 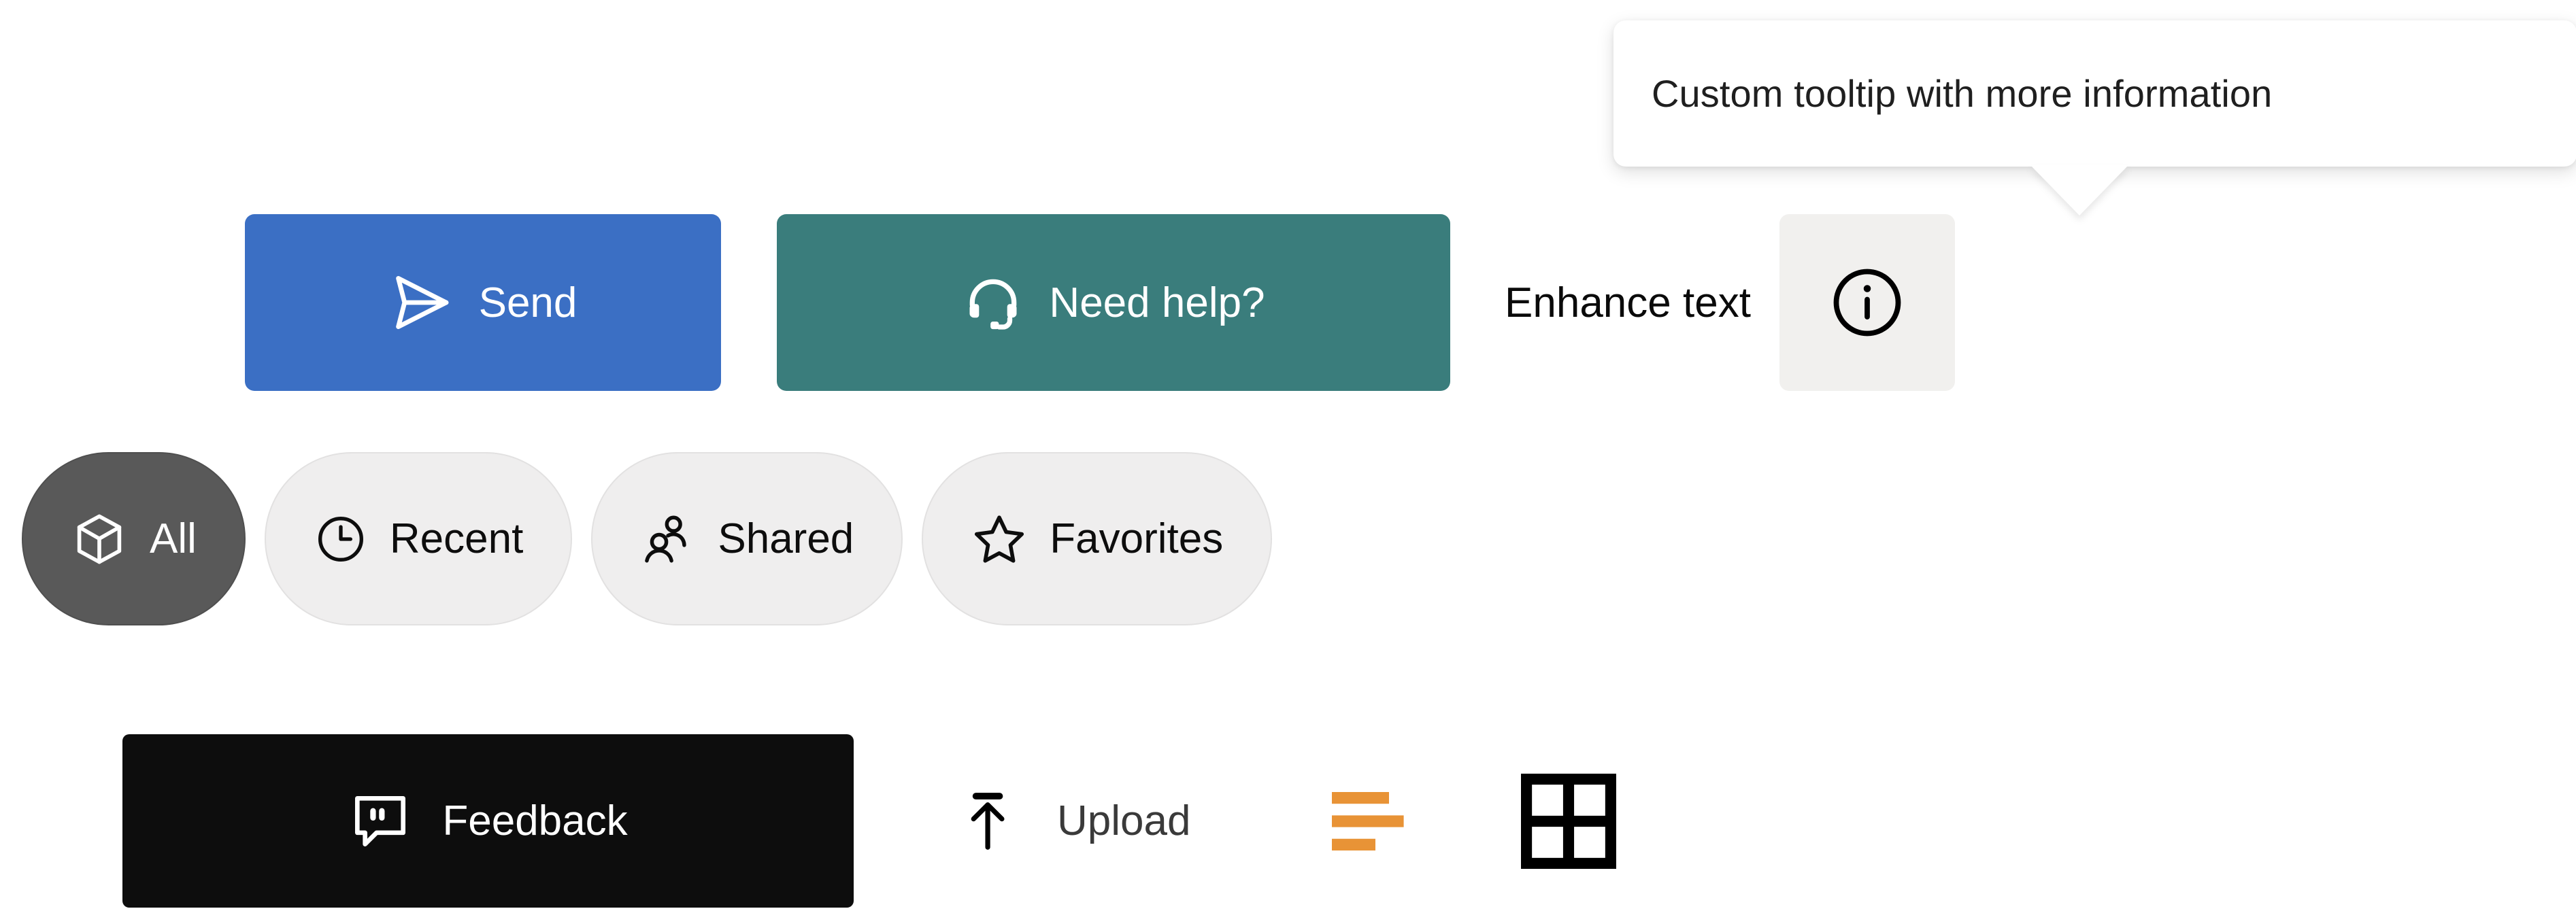 What do you see at coordinates (99, 539) in the screenshot?
I see `cube-icon` at bounding box center [99, 539].